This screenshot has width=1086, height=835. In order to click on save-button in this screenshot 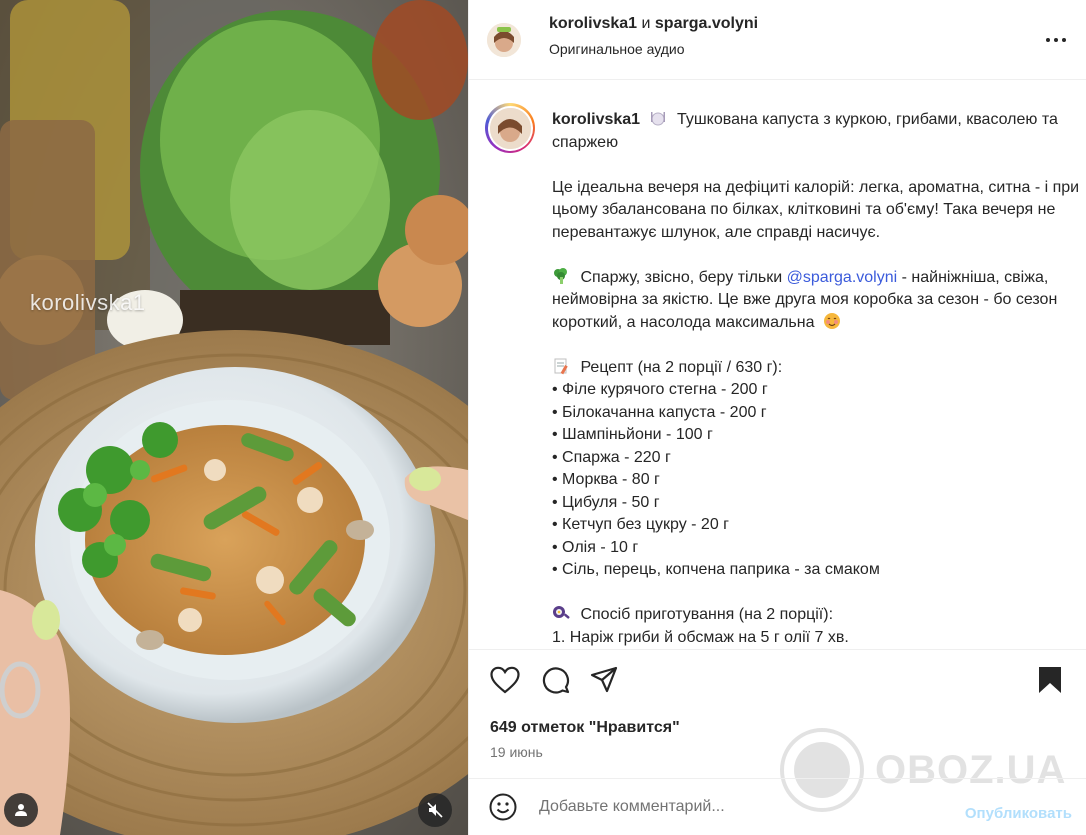, I will do `click(1050, 680)`.